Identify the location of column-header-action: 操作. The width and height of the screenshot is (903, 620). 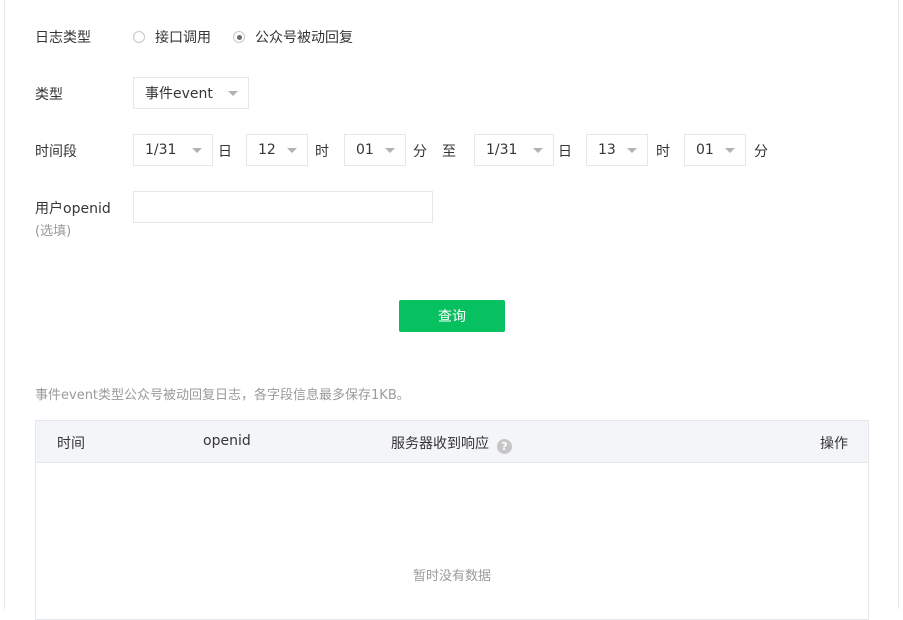
(834, 444).